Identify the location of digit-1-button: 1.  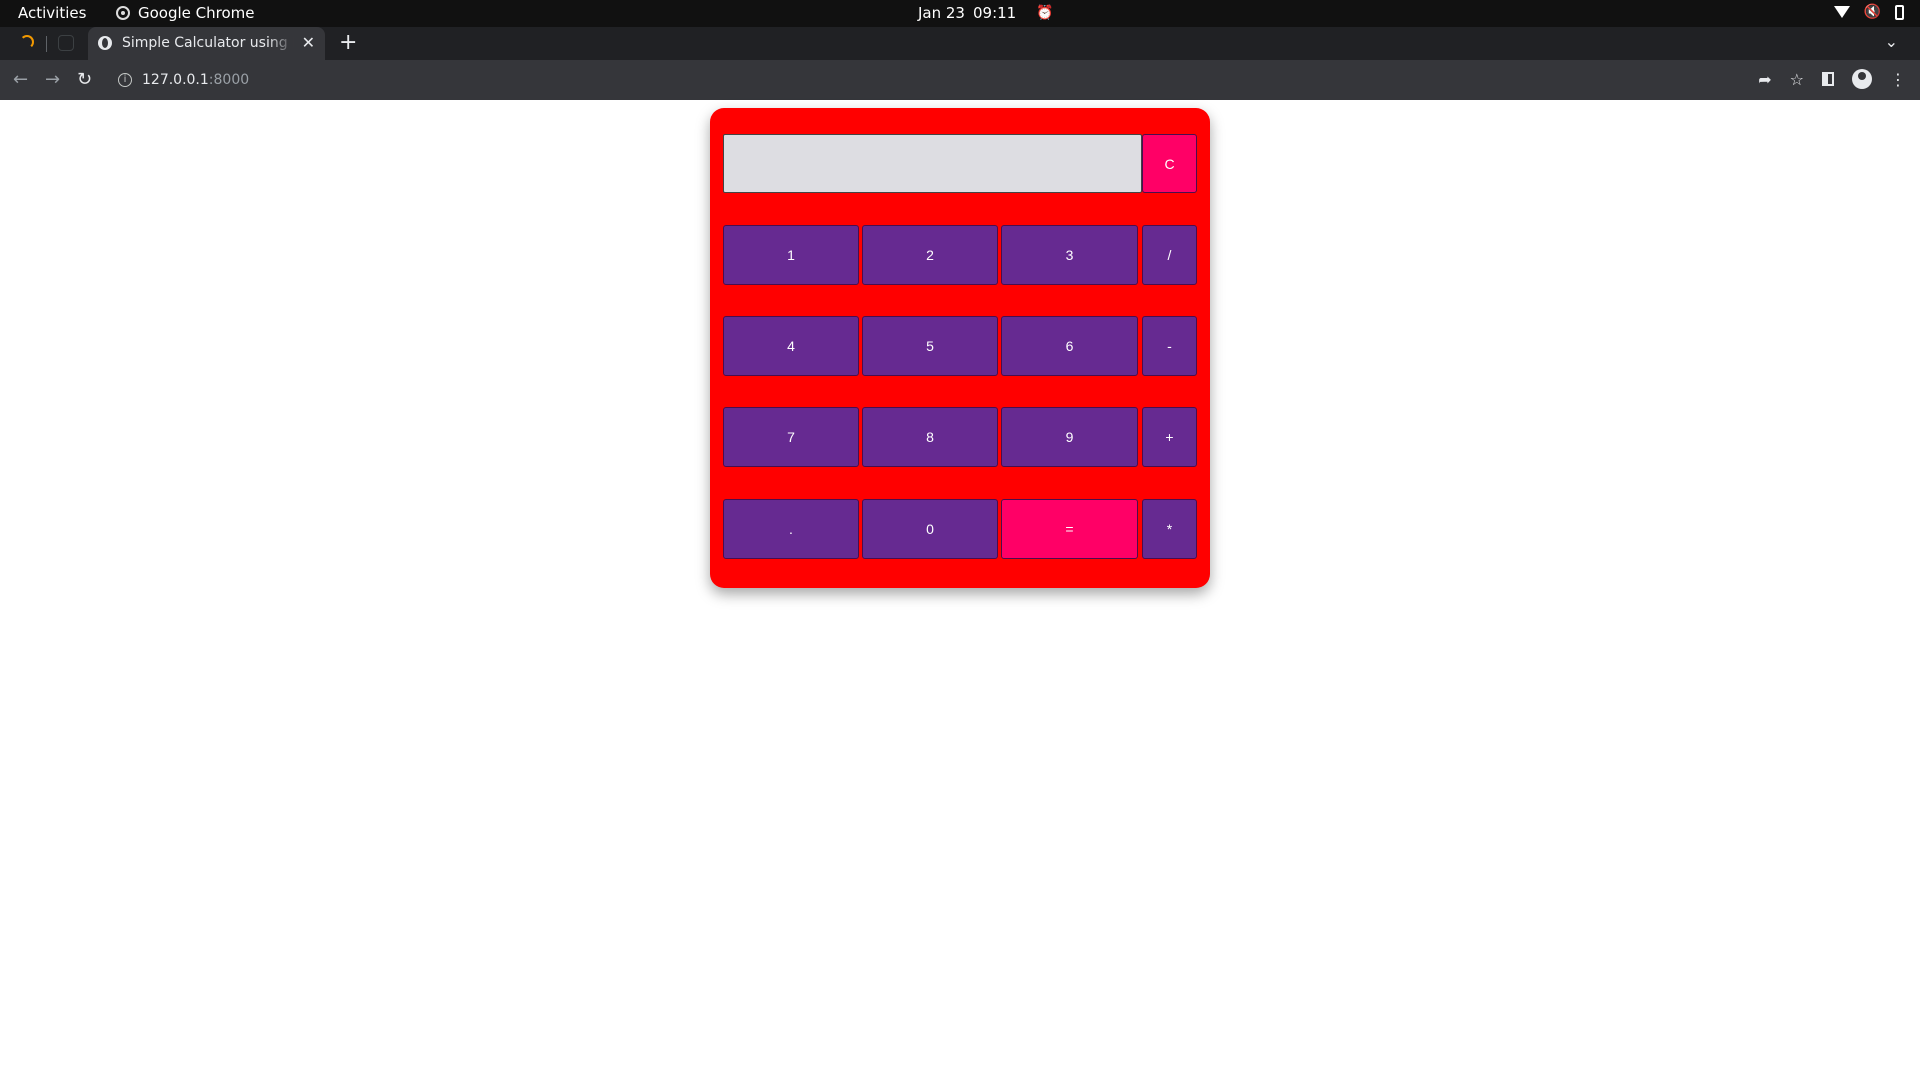
(791, 255).